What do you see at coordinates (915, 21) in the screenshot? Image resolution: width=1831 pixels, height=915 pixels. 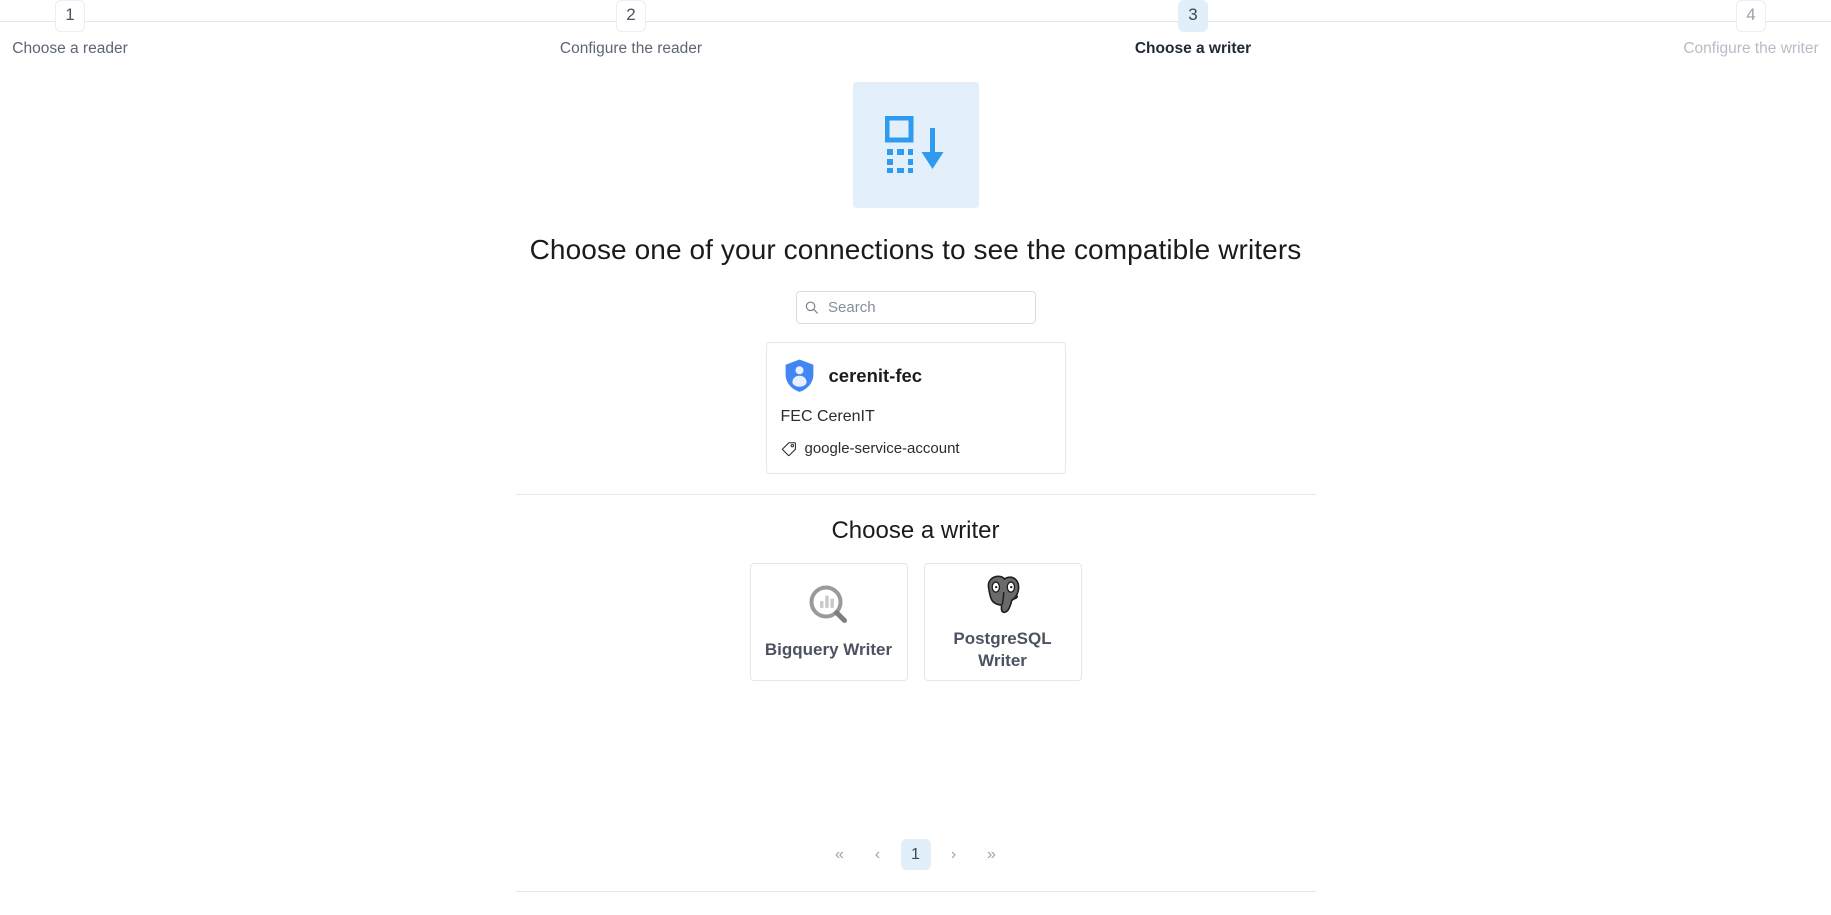 I see `stepper-line` at bounding box center [915, 21].